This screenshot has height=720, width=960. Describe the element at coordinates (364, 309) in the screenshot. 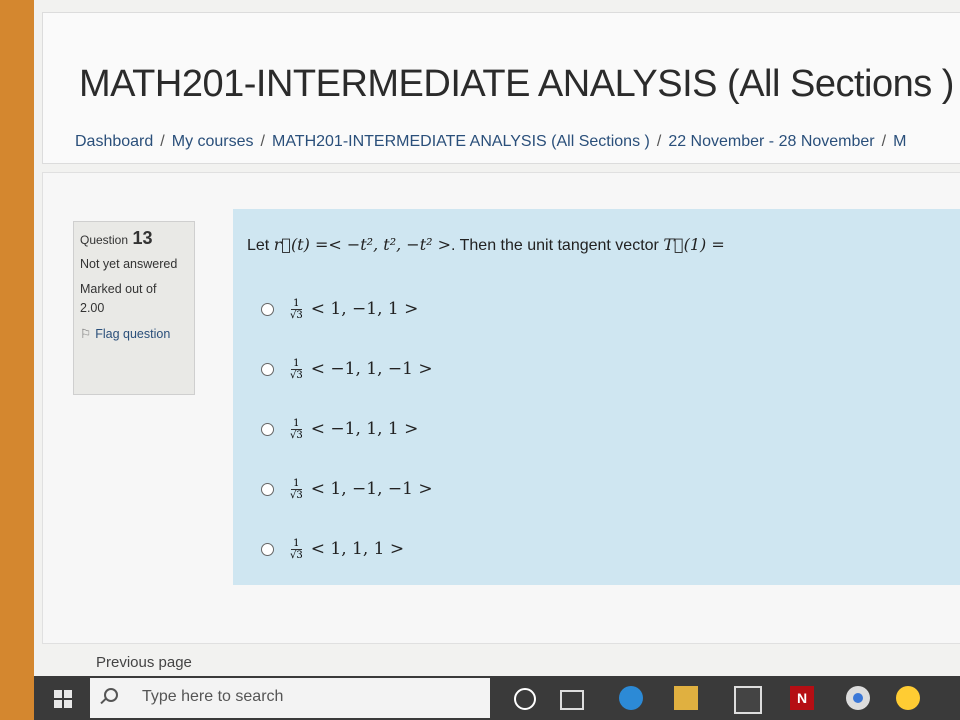

I see `option-vector: < 1, −1, 1 >` at that location.